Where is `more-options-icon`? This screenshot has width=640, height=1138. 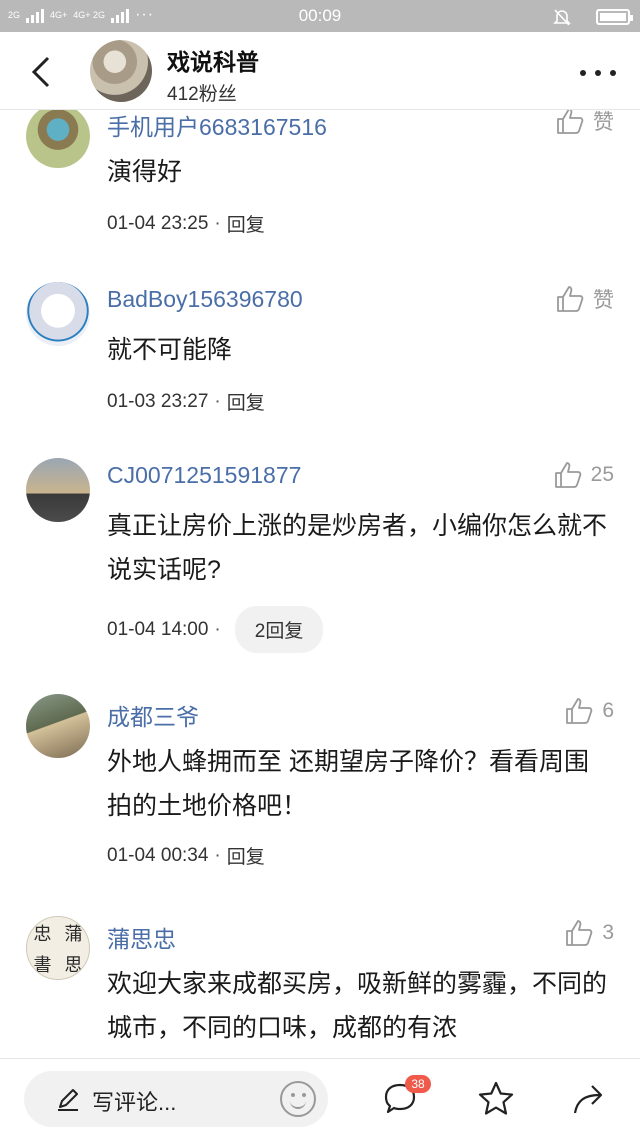
more-options-icon is located at coordinates (598, 73).